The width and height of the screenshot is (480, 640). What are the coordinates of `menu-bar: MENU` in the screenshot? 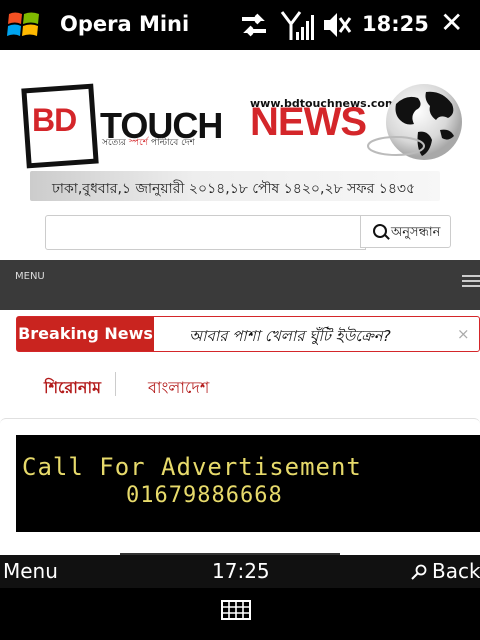 It's located at (240, 285).